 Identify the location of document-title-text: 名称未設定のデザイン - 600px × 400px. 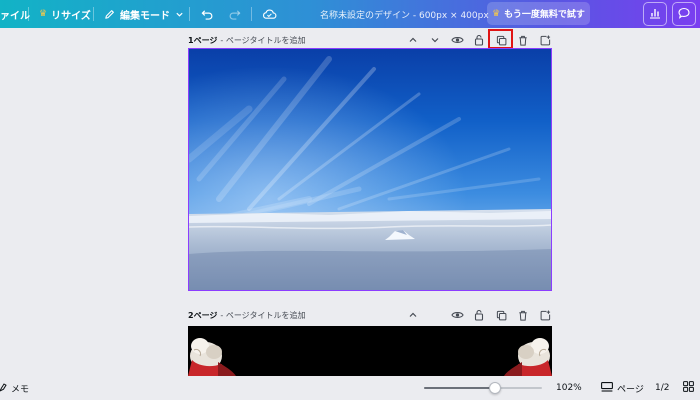
(404, 15).